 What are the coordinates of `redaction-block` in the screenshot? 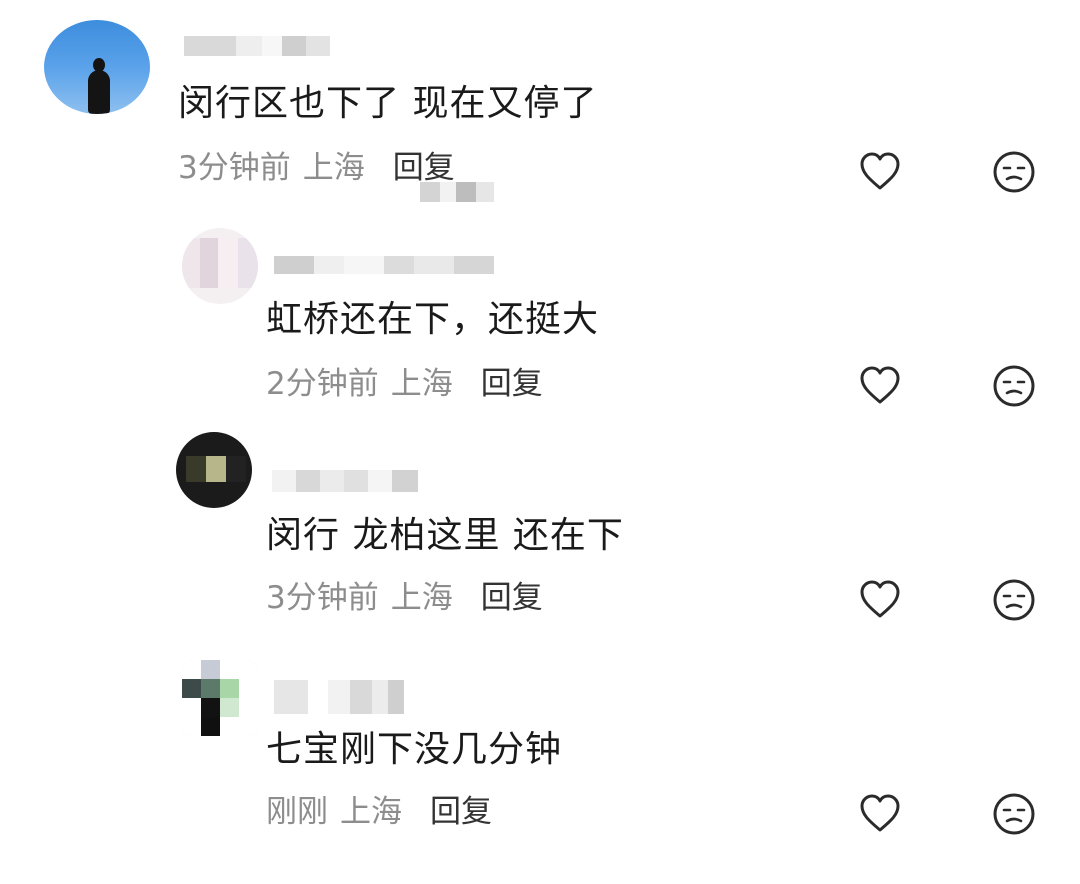 It's located at (457, 192).